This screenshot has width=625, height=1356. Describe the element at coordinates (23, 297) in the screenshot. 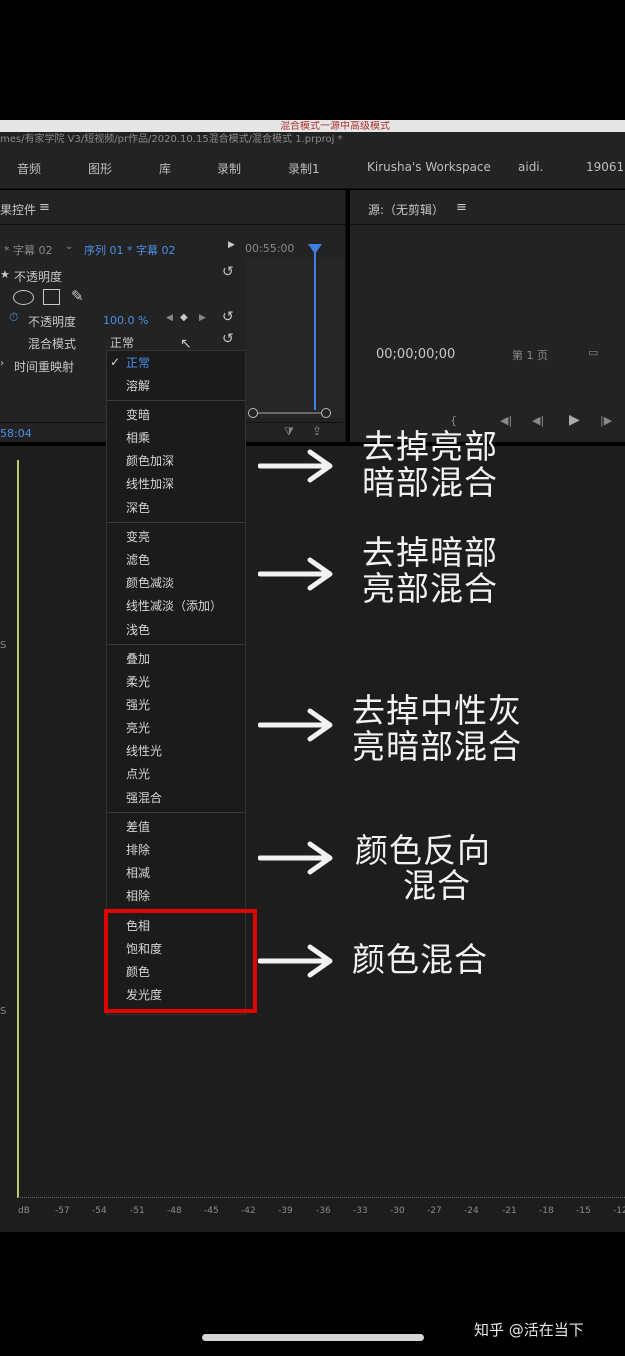

I see `ellipse-mask-icon` at that location.